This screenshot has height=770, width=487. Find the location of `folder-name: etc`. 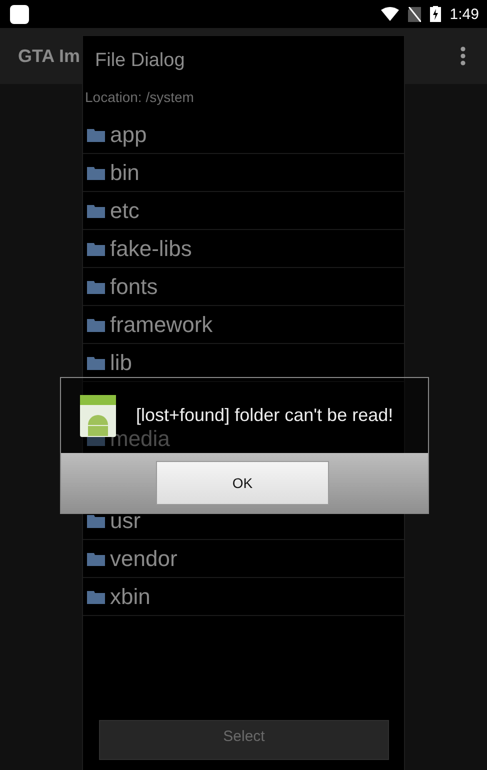

folder-name: etc is located at coordinates (125, 211).